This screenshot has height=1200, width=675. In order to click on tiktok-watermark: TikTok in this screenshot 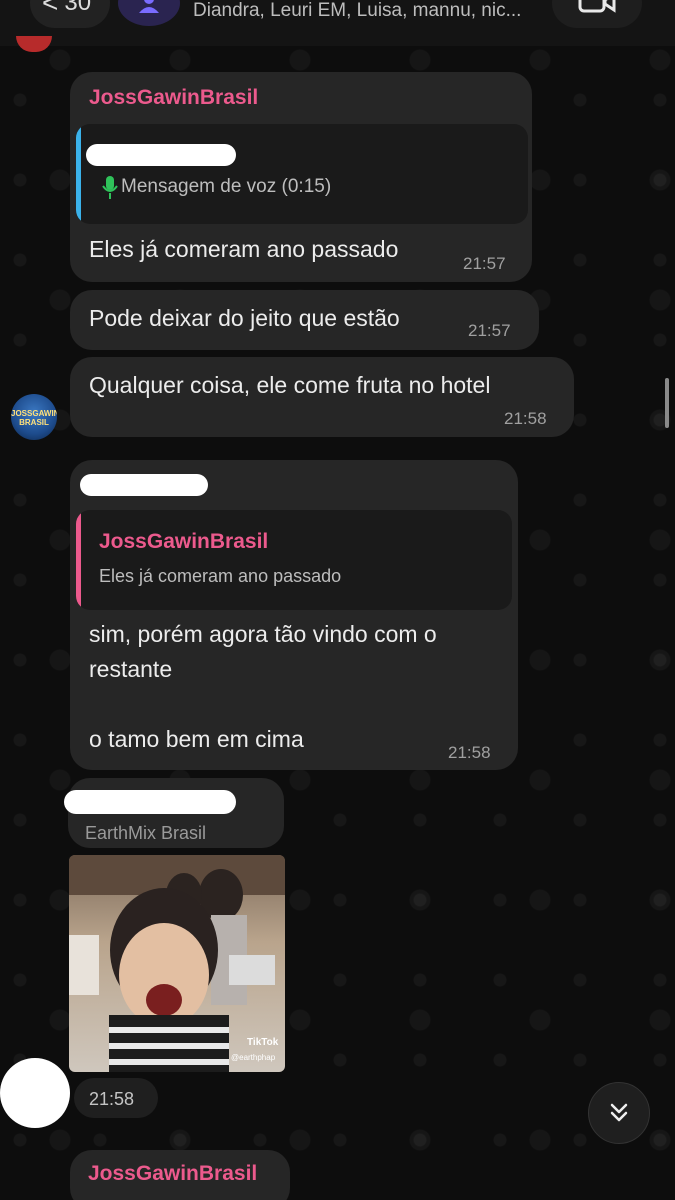, I will do `click(263, 1042)`.